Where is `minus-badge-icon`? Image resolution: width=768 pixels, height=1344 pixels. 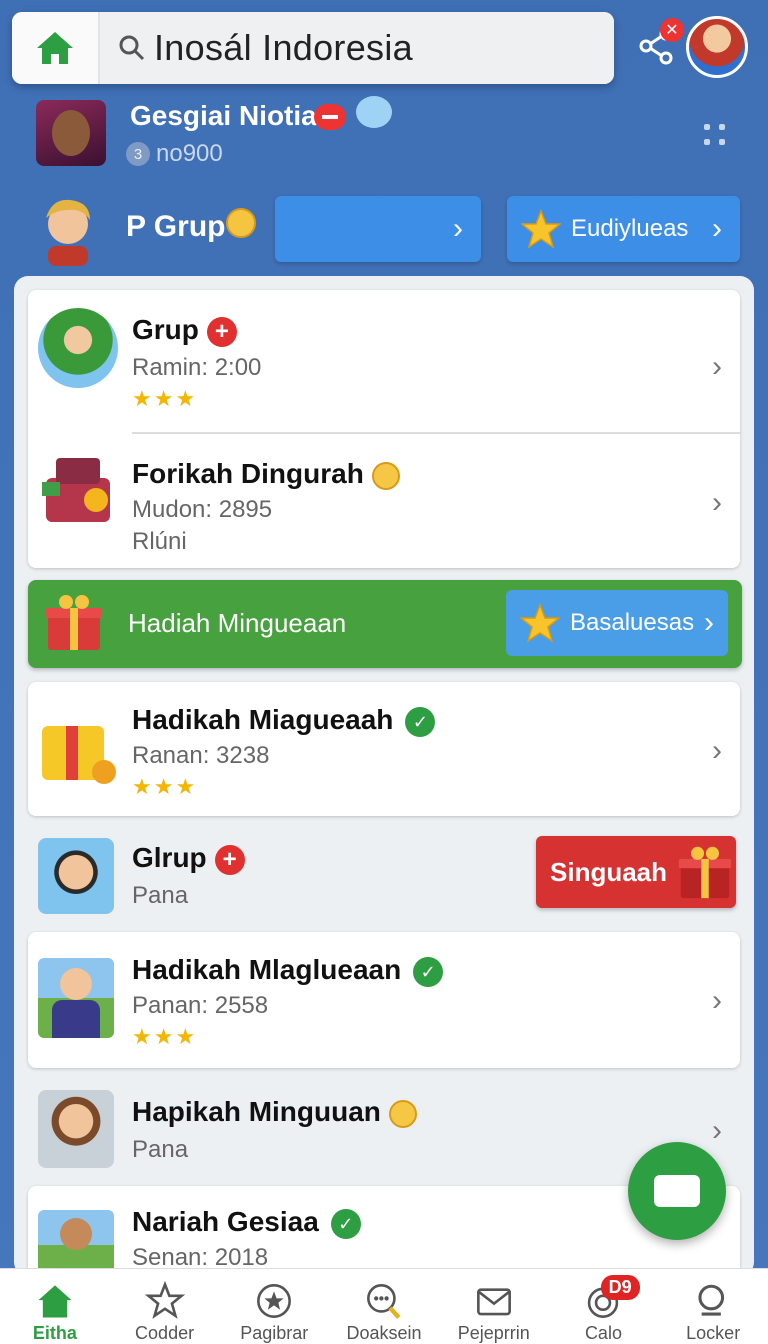 minus-badge-icon is located at coordinates (330, 117).